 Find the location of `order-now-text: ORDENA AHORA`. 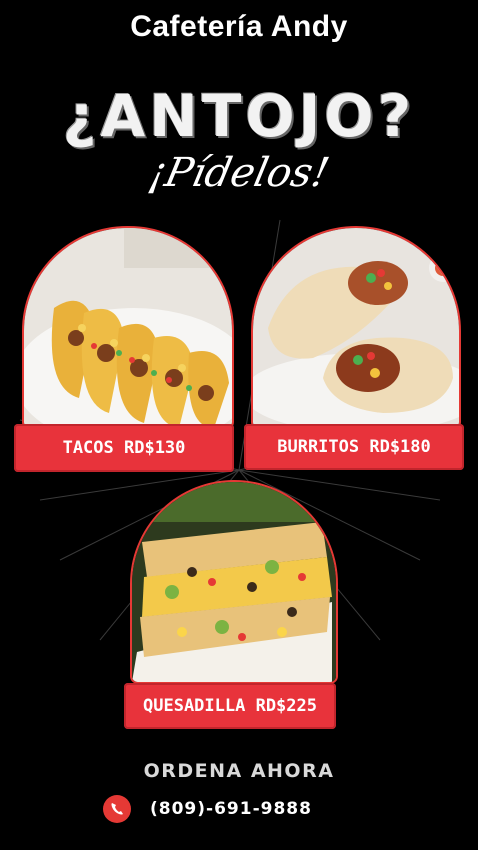

order-now-text: ORDENA AHORA is located at coordinates (239, 771).